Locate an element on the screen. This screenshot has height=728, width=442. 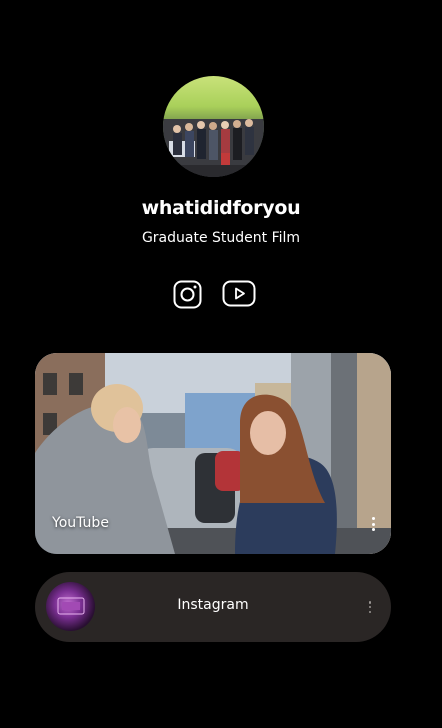
profile-avatar is located at coordinates (213, 126).